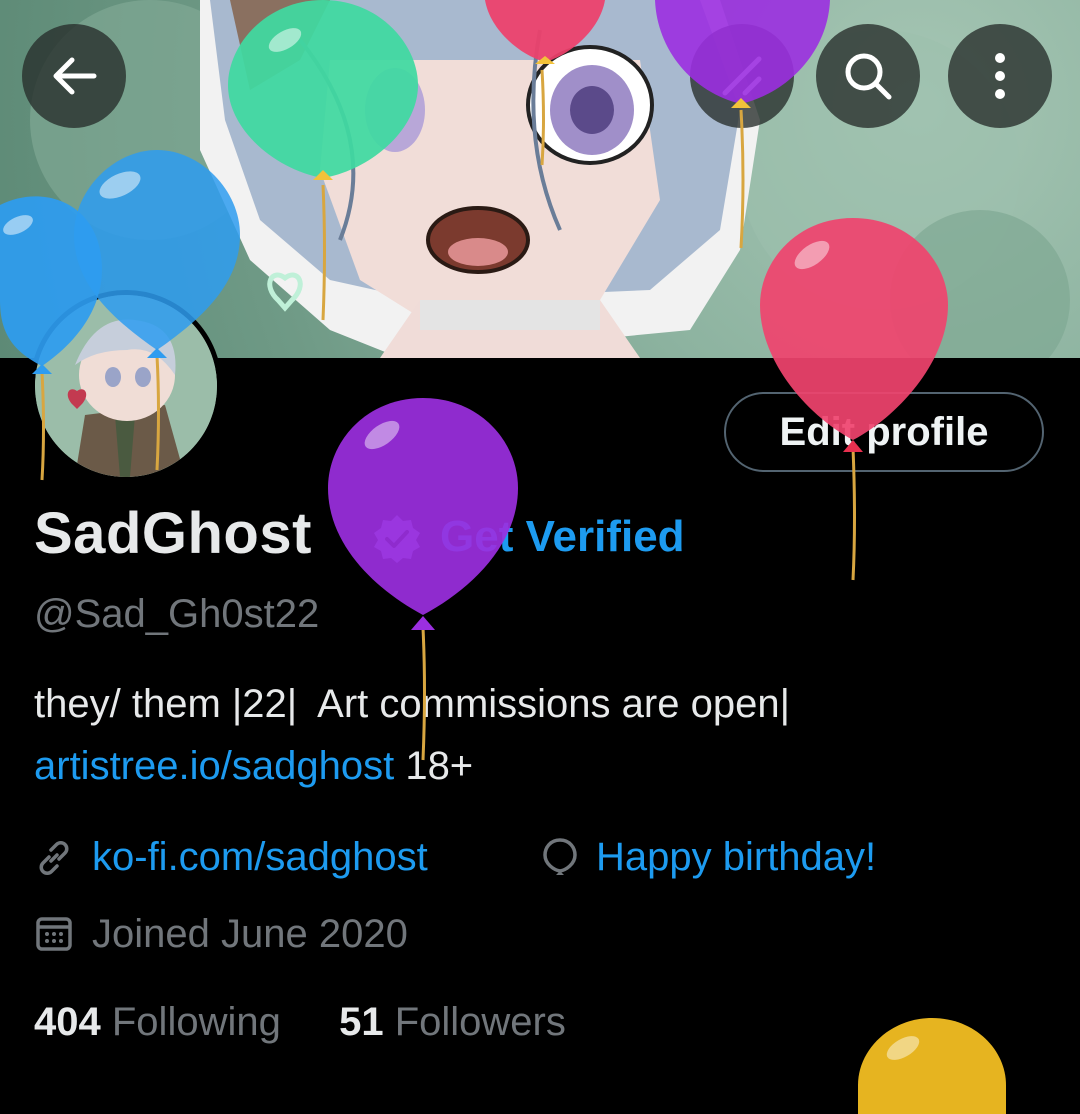 The width and height of the screenshot is (1080, 1114). Describe the element at coordinates (54, 858) in the screenshot. I see `link-icon` at that location.